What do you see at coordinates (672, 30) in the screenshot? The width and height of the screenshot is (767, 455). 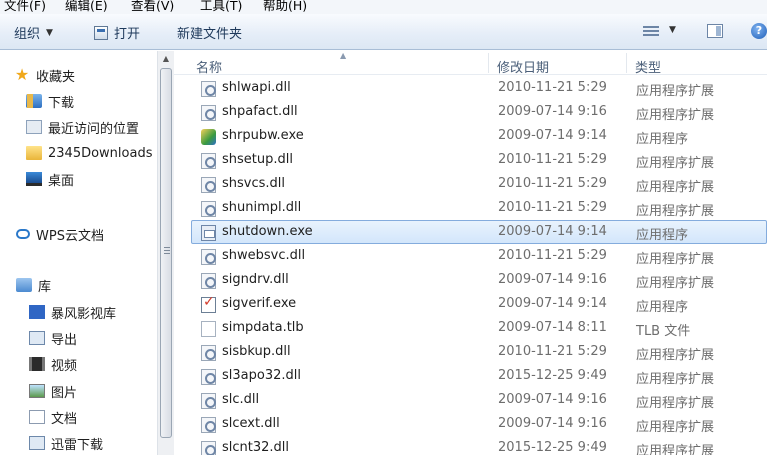 I see `view-chevron-down-icon: ▼` at bounding box center [672, 30].